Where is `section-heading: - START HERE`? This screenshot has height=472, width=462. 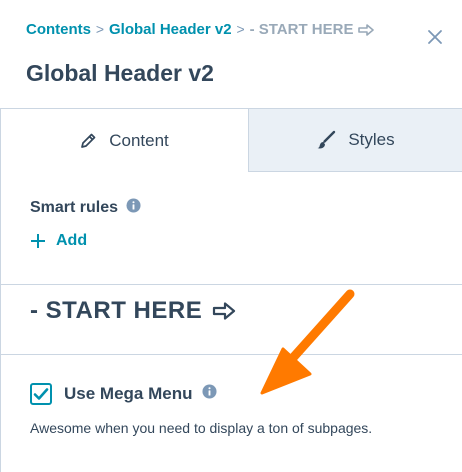
section-heading: - START HERE is located at coordinates (133, 311).